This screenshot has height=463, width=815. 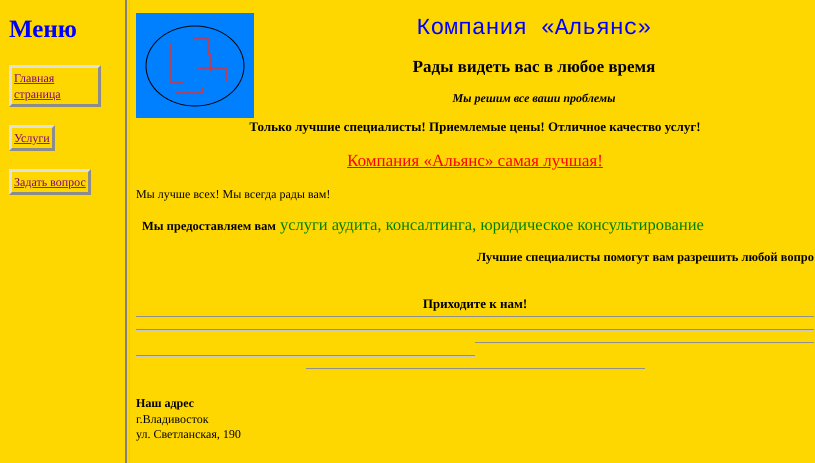 What do you see at coordinates (534, 67) in the screenshot?
I see `subtitle: Рады видеть вас в любое время` at bounding box center [534, 67].